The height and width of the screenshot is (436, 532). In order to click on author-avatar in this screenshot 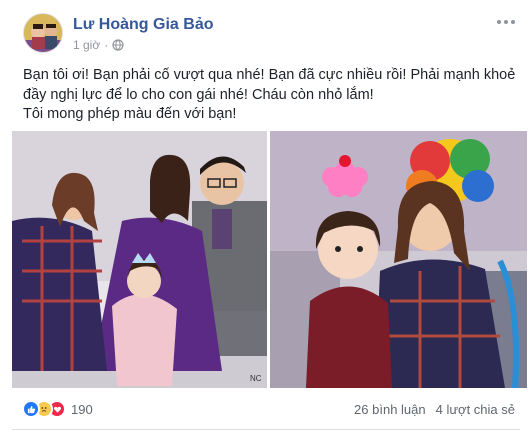, I will do `click(43, 33)`.